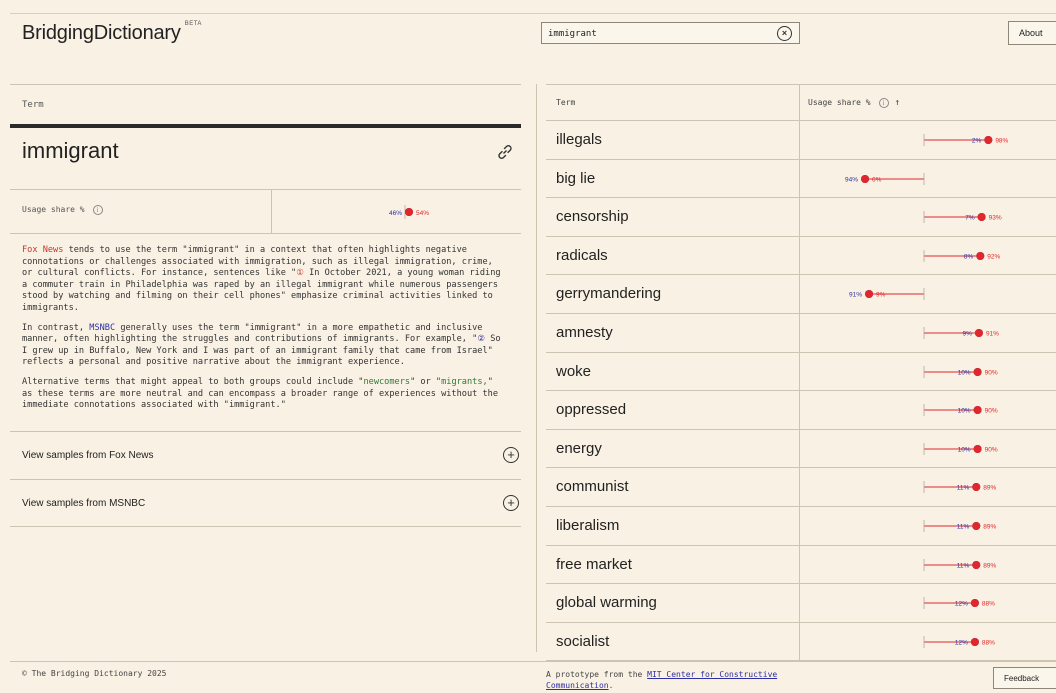 This screenshot has height=693, width=1056. What do you see at coordinates (265, 502) in the screenshot?
I see `samples-msnbc-toggle: View samples from MSNBC +` at bounding box center [265, 502].